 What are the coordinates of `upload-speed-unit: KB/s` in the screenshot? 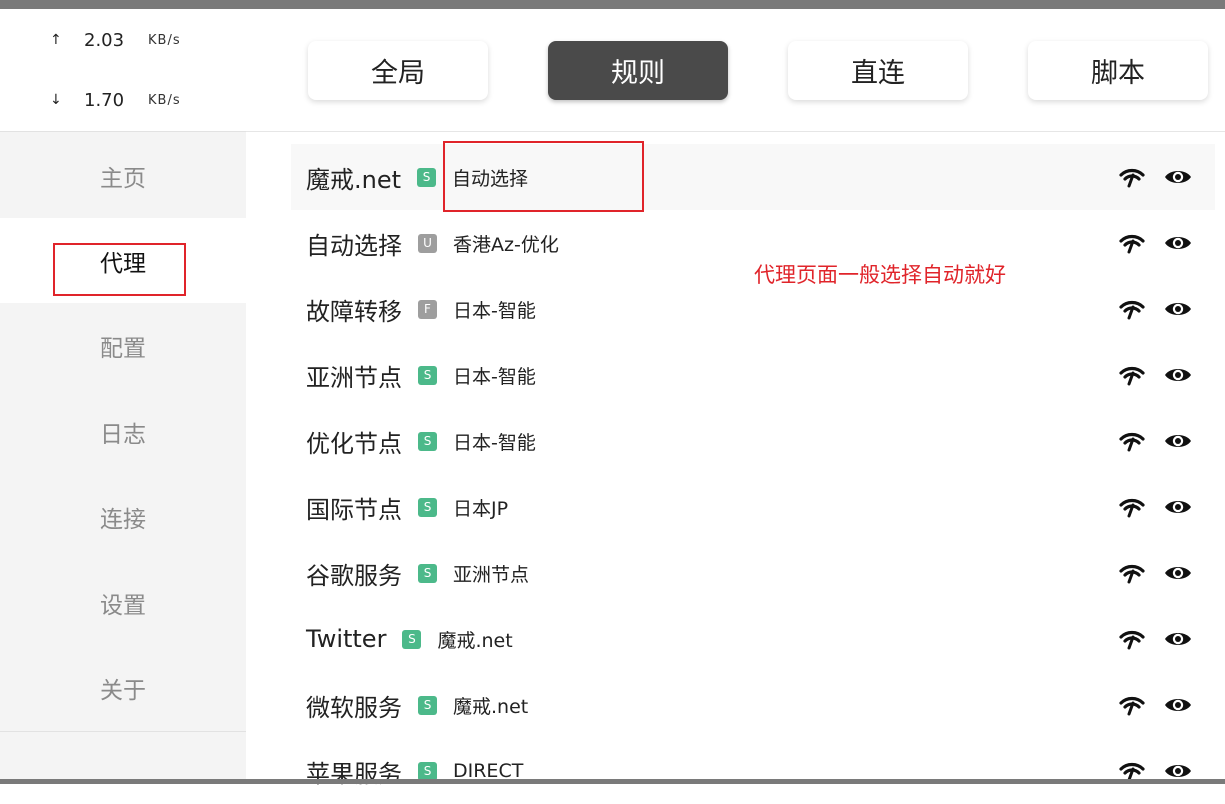 It's located at (164, 40).